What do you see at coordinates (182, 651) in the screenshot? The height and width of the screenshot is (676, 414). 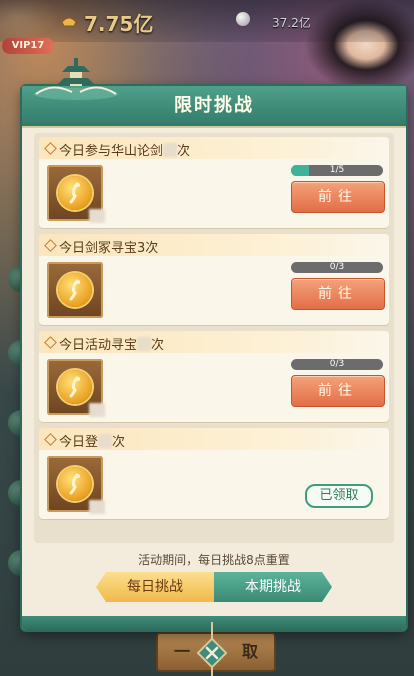 I see `bottom-button-left-text: 一` at bounding box center [182, 651].